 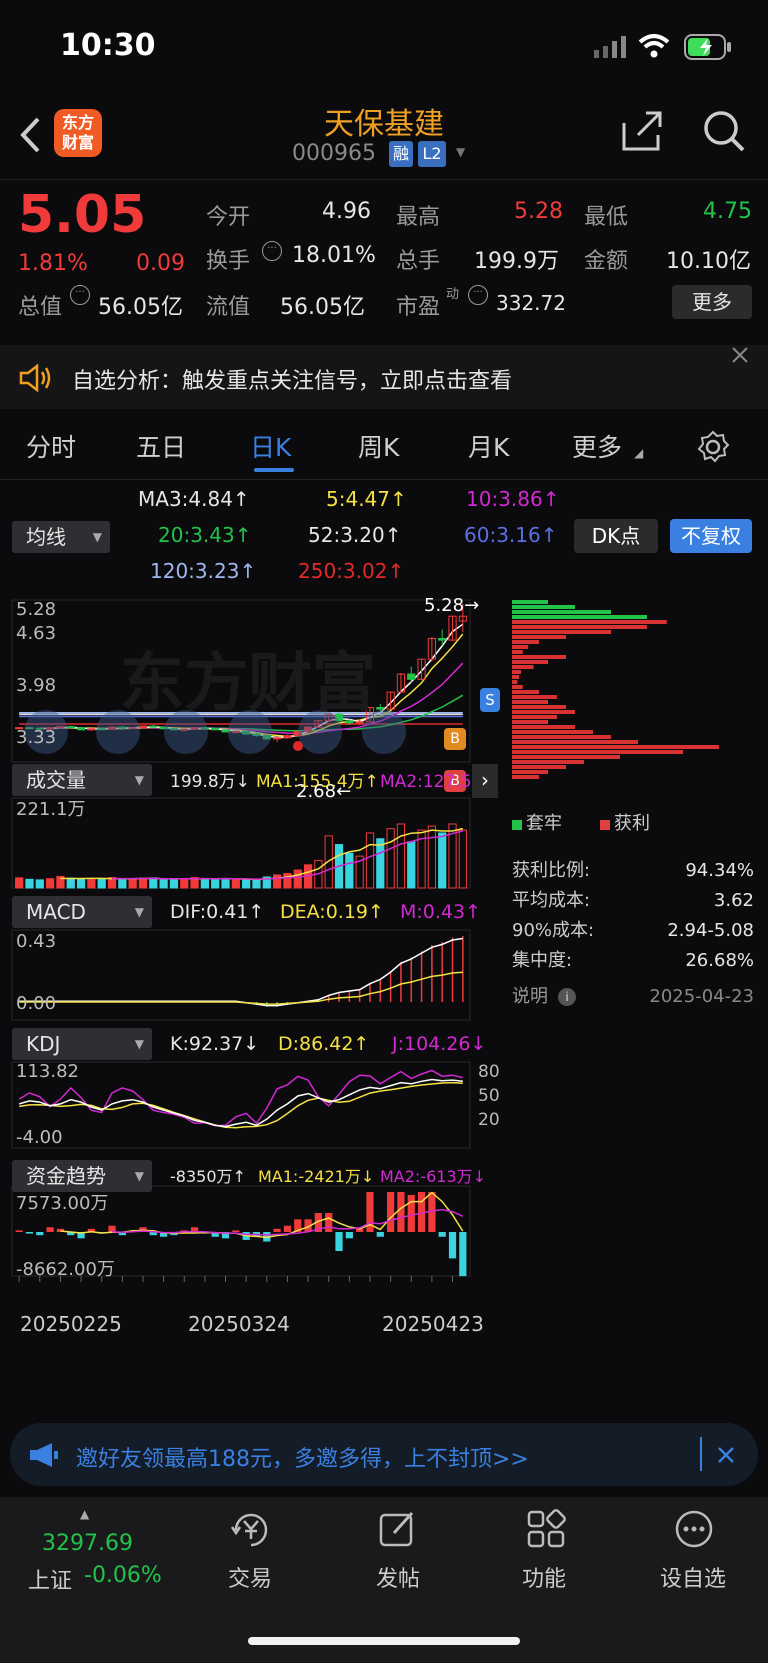 I want to click on fund-value: -8350万↑, so click(x=208, y=1176).